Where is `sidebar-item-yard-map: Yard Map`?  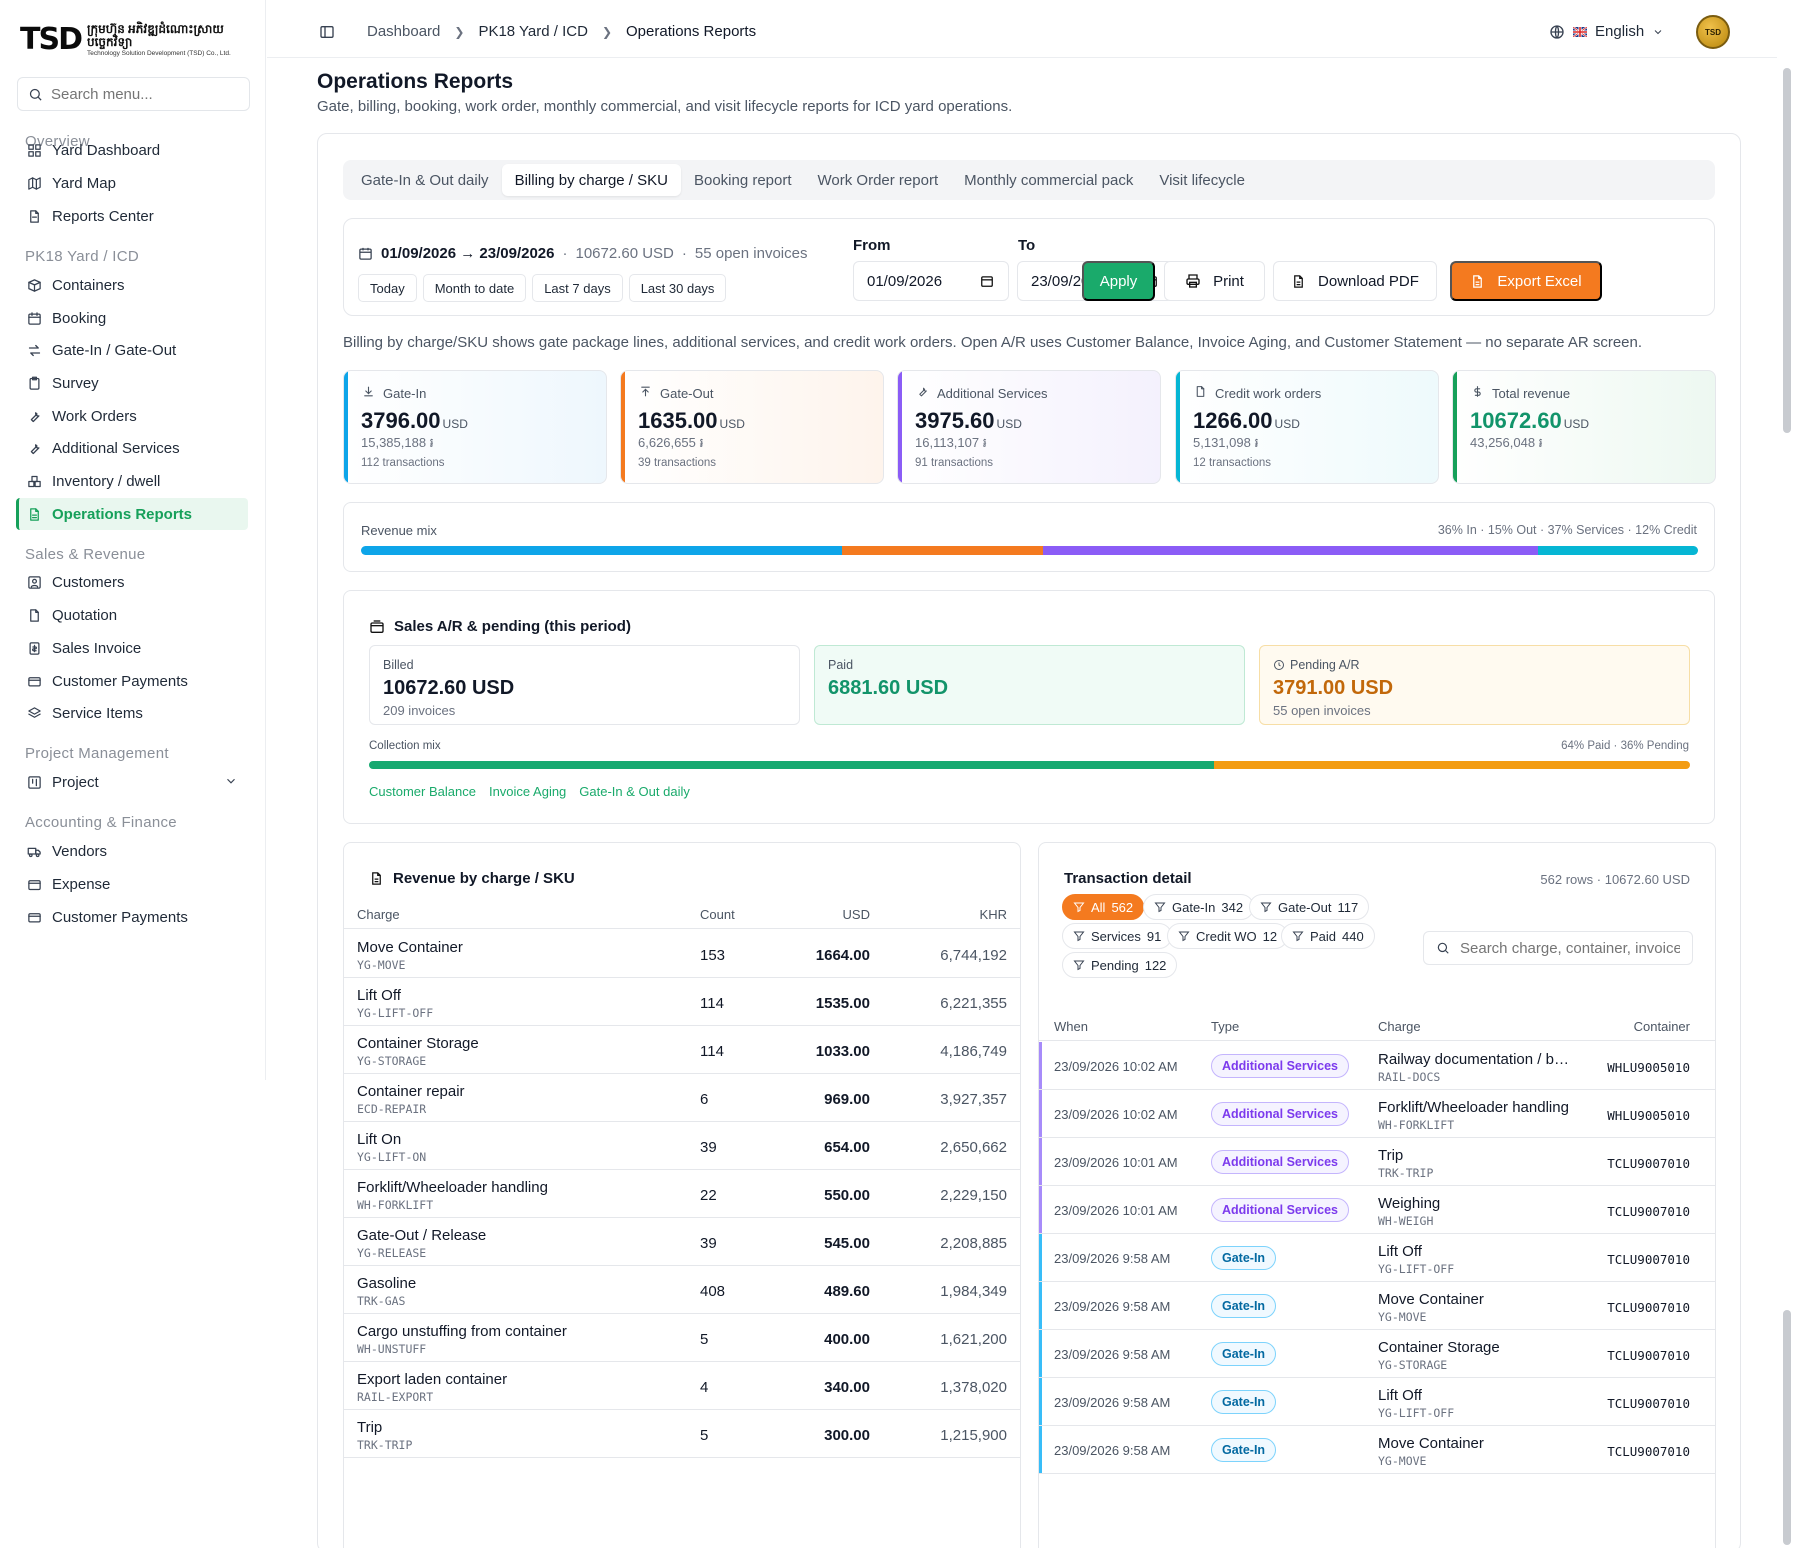
sidebar-item-yard-map: Yard Map is located at coordinates (132, 183).